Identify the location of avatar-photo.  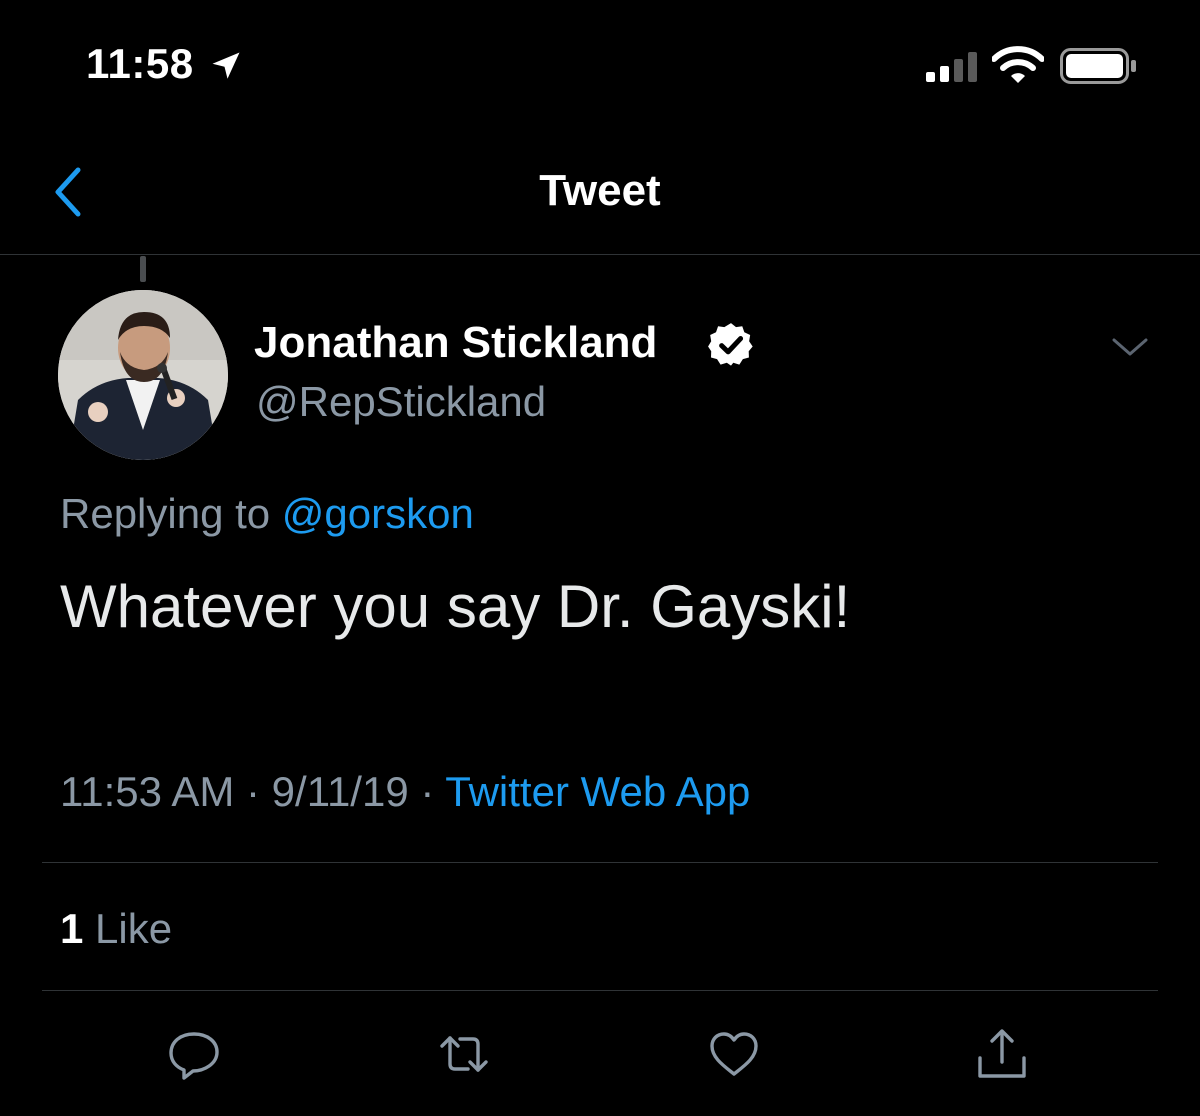
(143, 375).